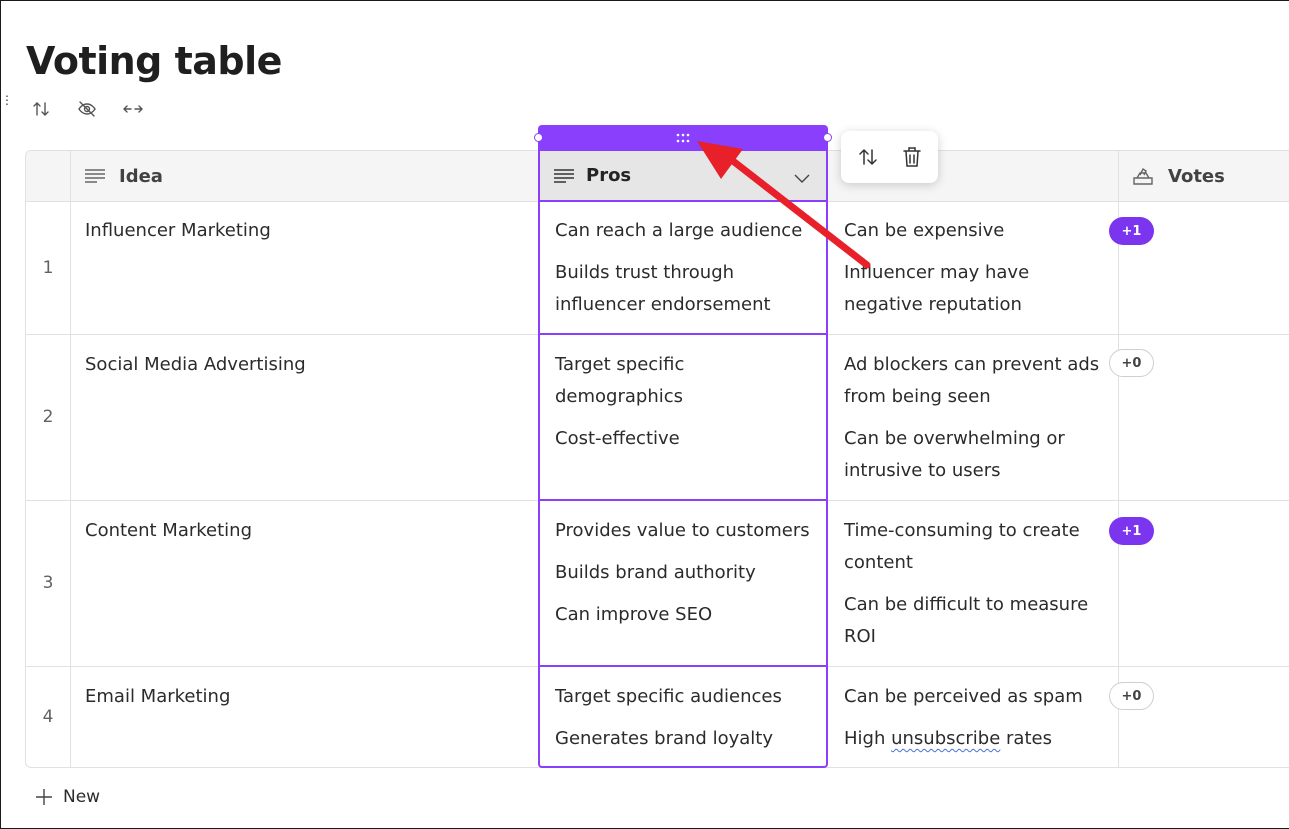  I want to click on idea-cell: Social Media Advertising, so click(195, 365).